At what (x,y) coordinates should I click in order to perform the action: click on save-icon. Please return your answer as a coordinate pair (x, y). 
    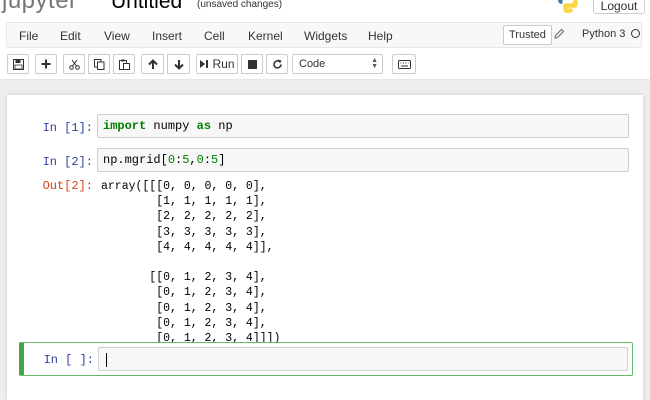
    Looking at the image, I should click on (18, 64).